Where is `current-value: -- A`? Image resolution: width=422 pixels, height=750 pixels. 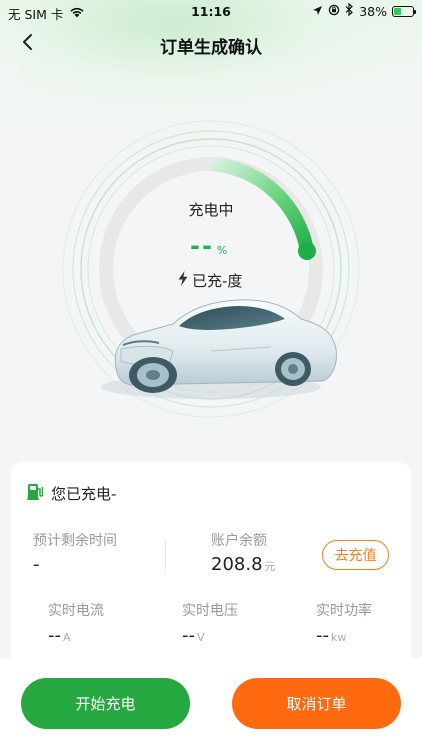 current-value: -- A is located at coordinates (59, 635).